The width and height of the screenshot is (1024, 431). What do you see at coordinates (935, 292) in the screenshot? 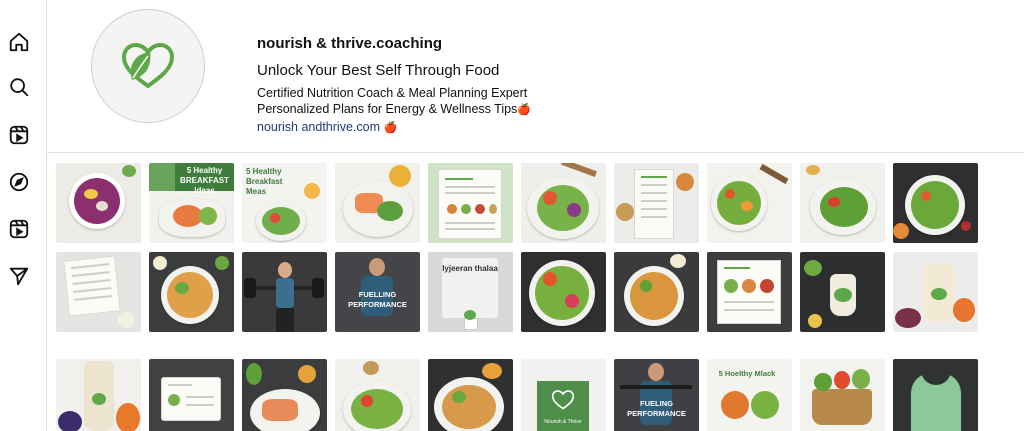
I see `post-smoothie-jar` at bounding box center [935, 292].